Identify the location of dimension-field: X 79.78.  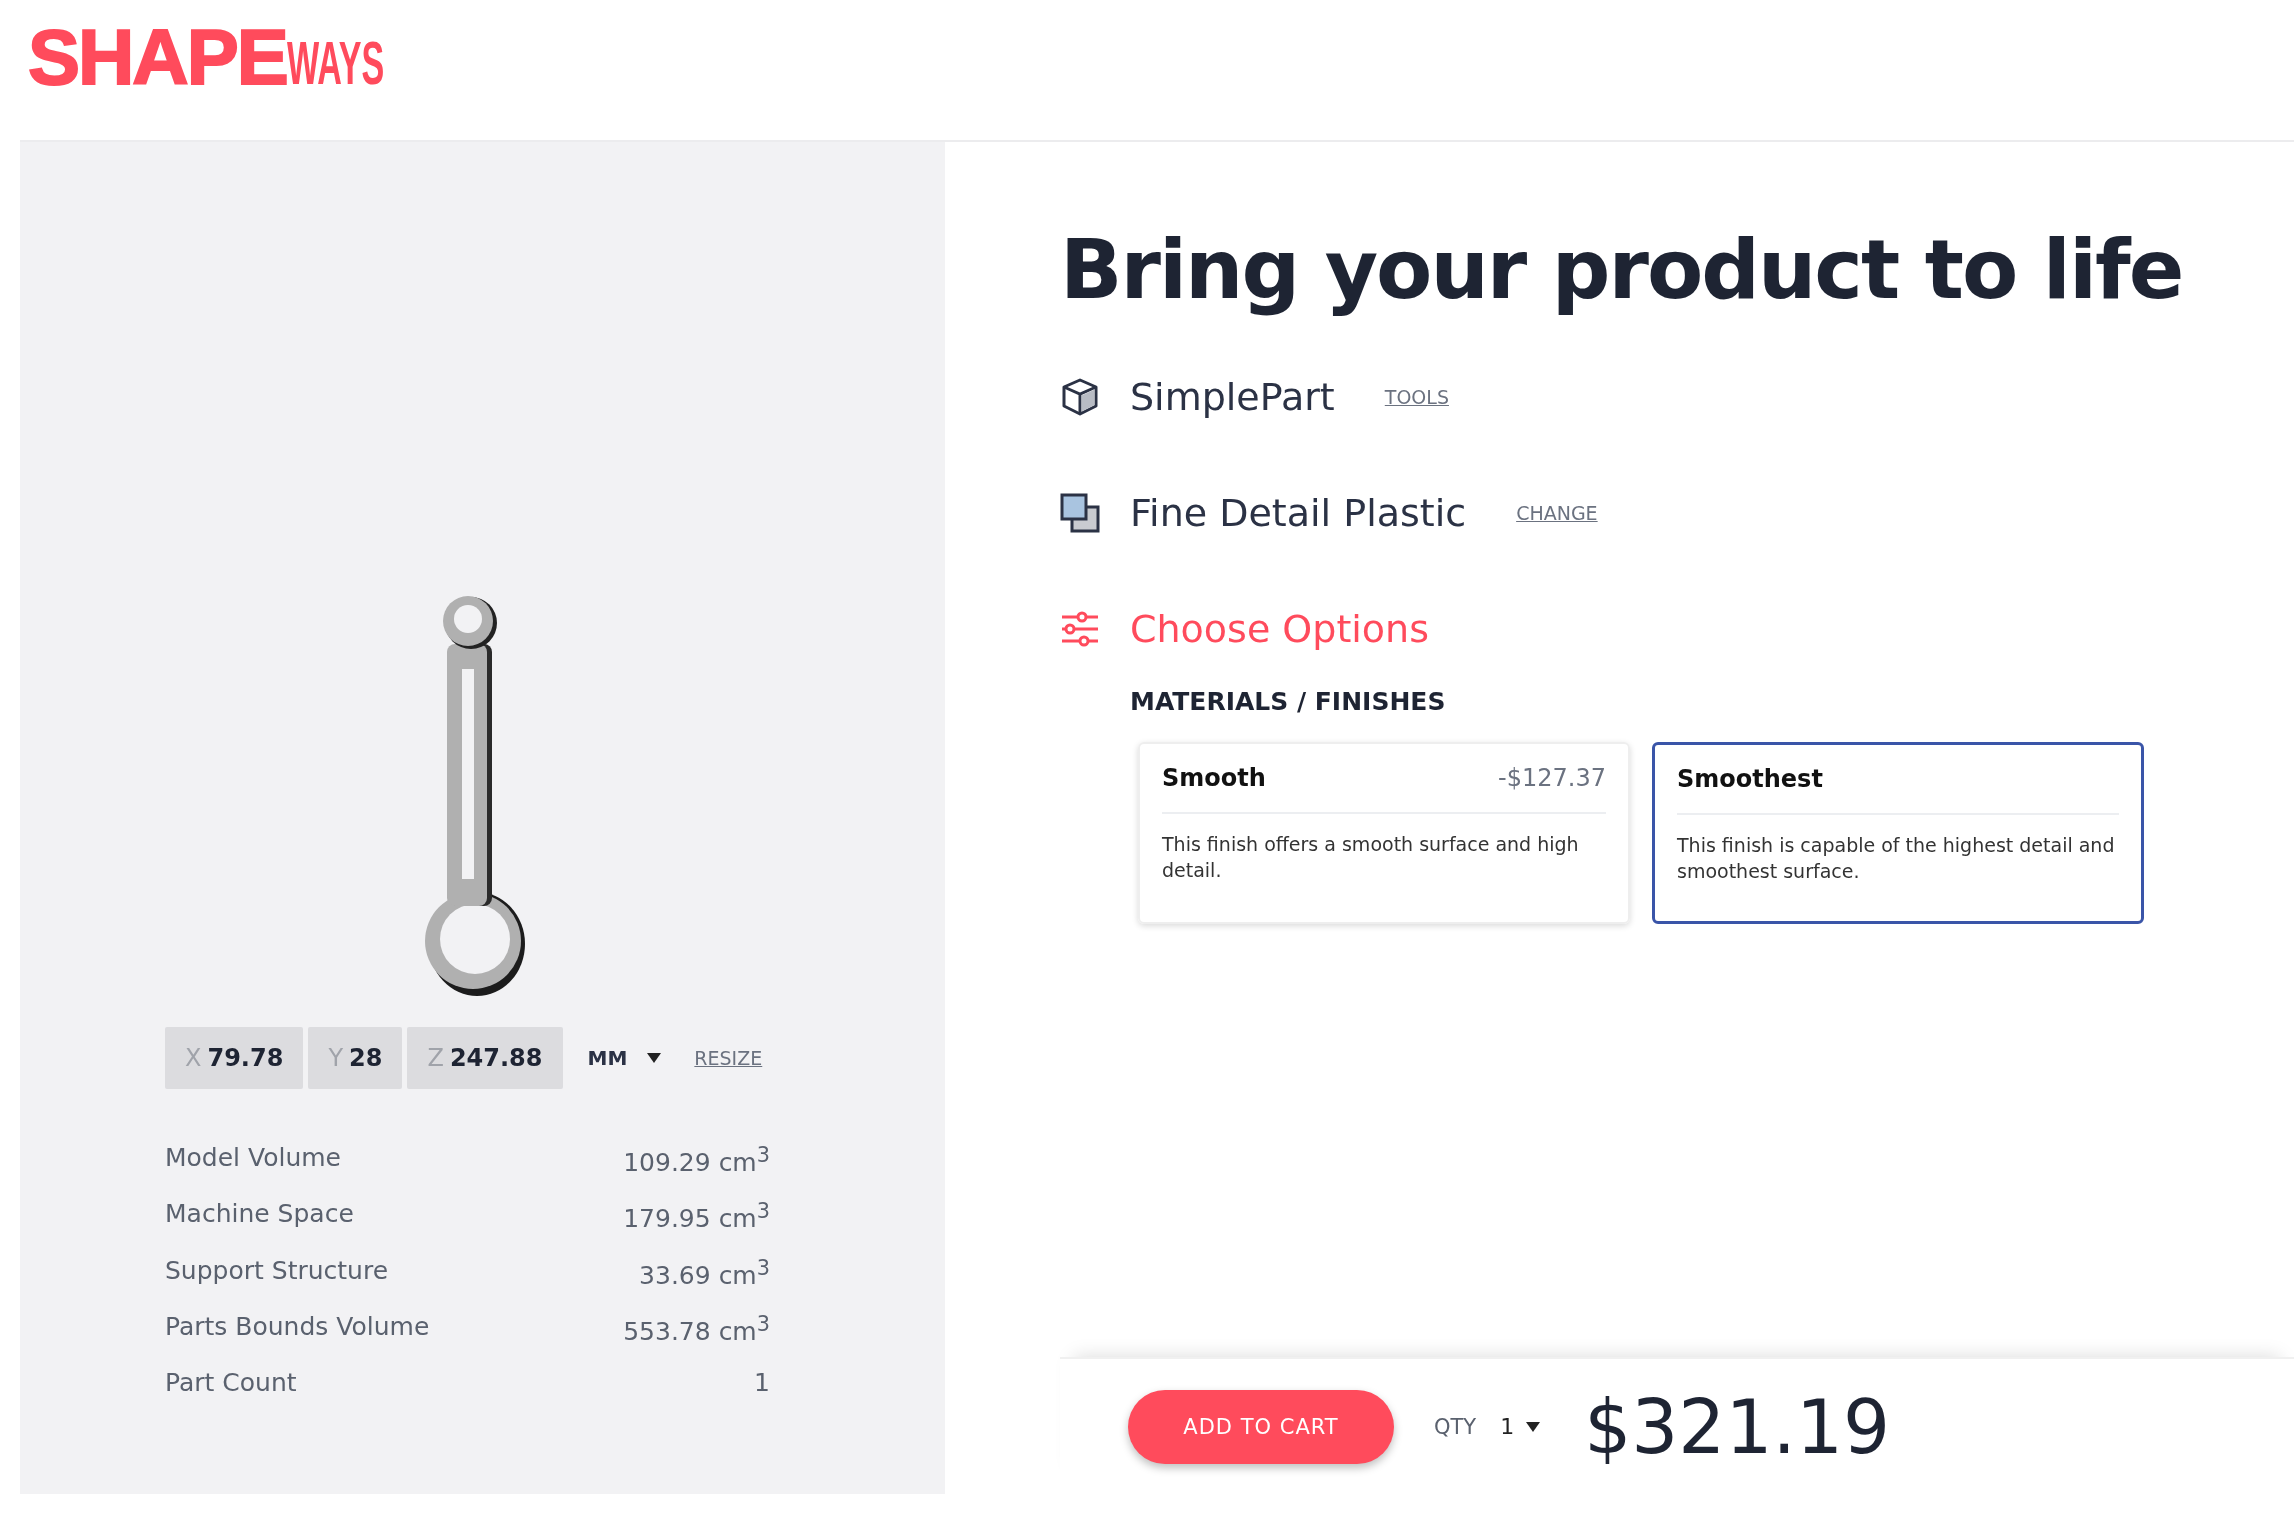
(234, 1058).